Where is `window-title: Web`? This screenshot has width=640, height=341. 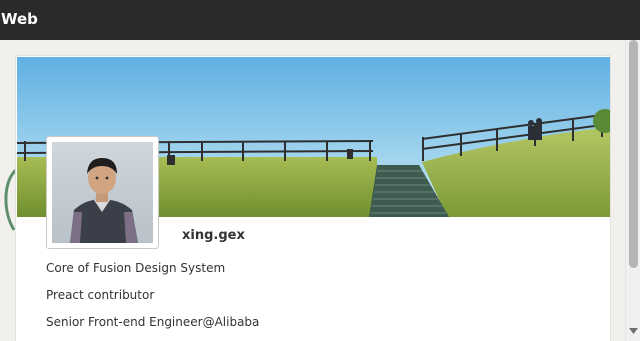 window-title: Web is located at coordinates (19, 19).